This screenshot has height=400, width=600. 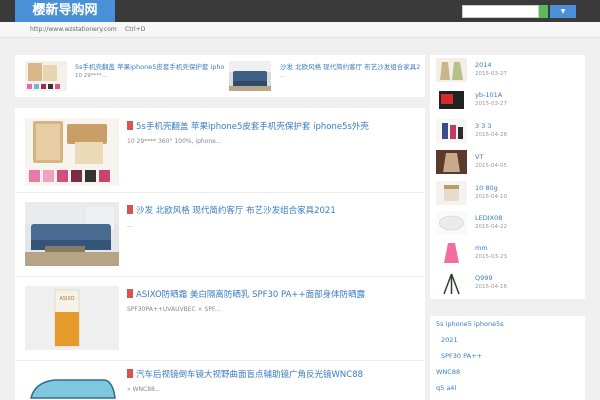 I want to click on sidebar-item-1: 2014 2015-03-27, so click(x=510, y=73).